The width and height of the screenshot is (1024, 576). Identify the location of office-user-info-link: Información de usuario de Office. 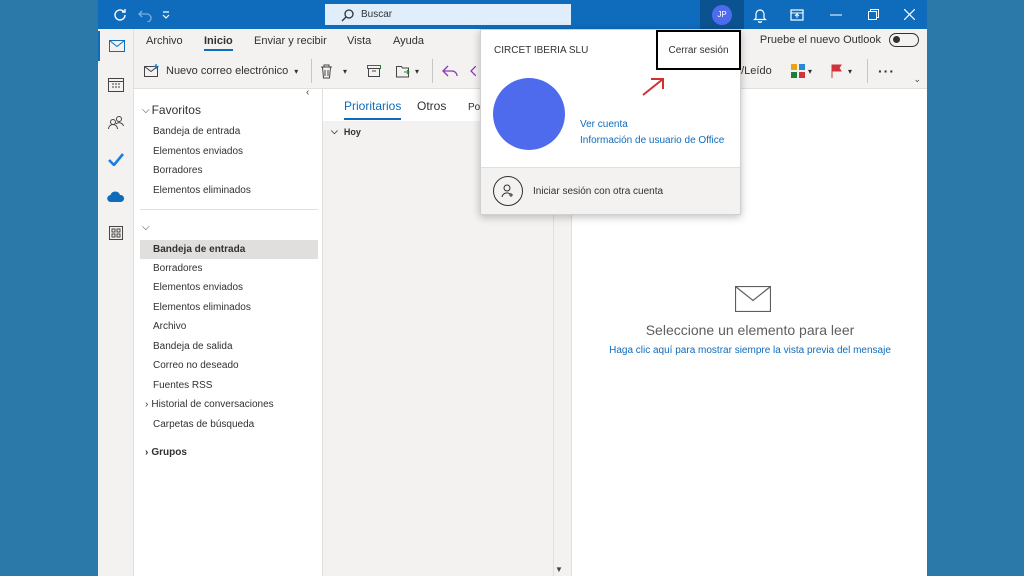
(652, 140).